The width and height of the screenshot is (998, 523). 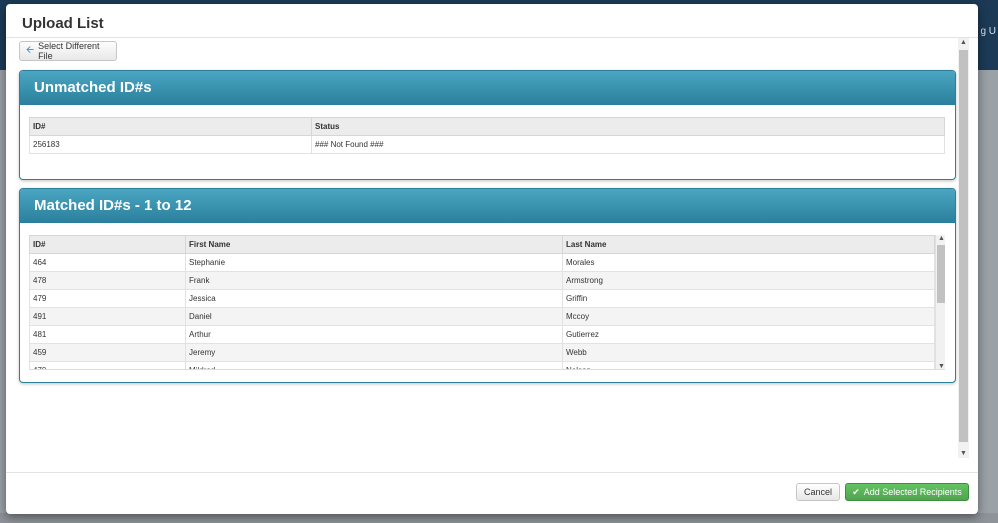 What do you see at coordinates (748, 298) in the screenshot?
I see `cell-last-name: Griffin` at bounding box center [748, 298].